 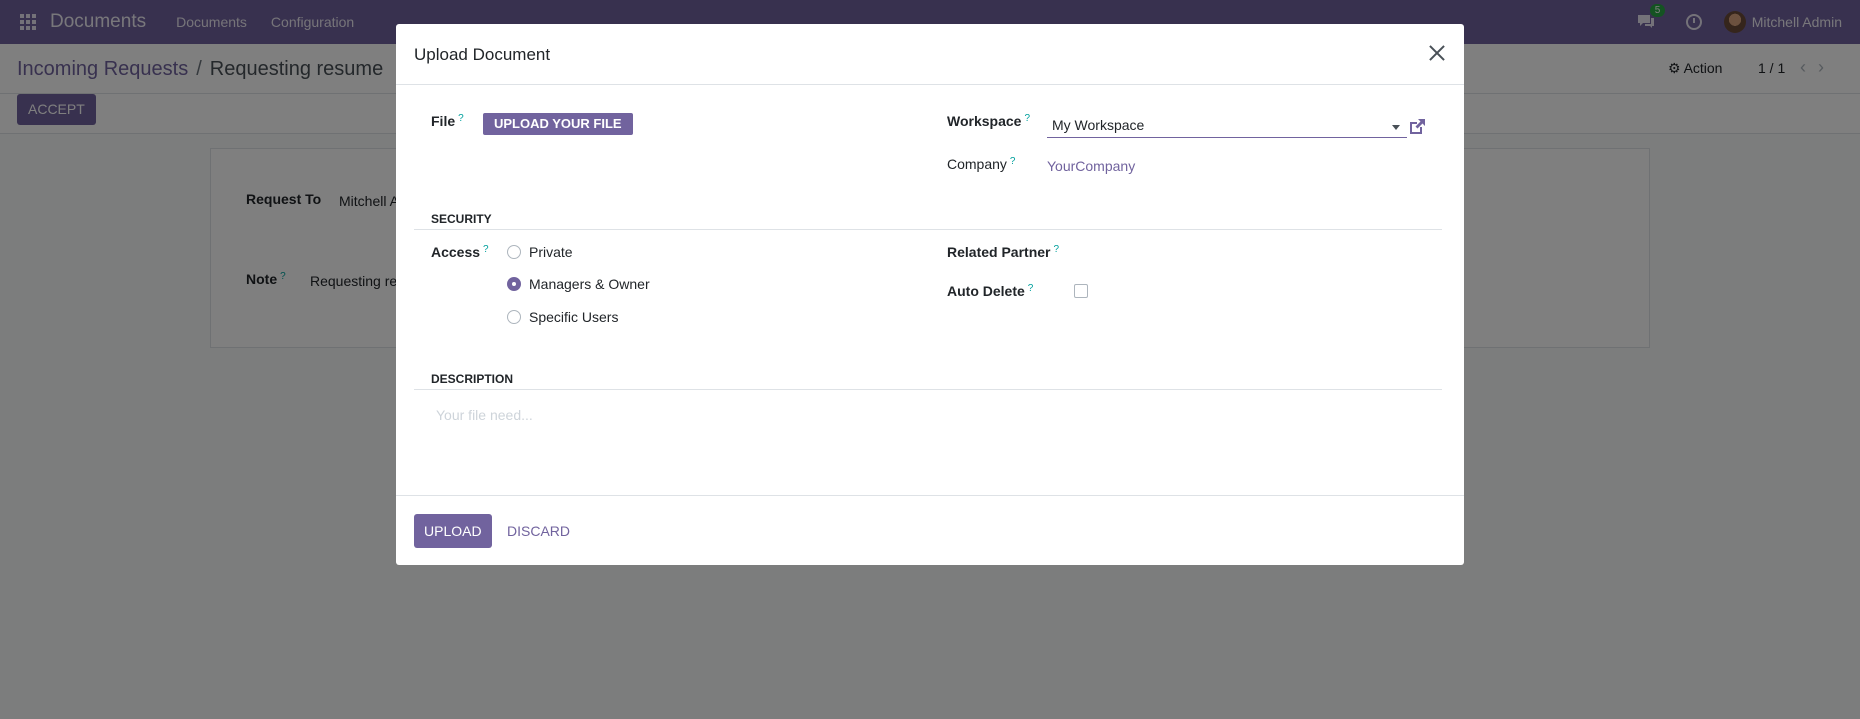 What do you see at coordinates (540, 252) in the screenshot?
I see `access-option-private: Private` at bounding box center [540, 252].